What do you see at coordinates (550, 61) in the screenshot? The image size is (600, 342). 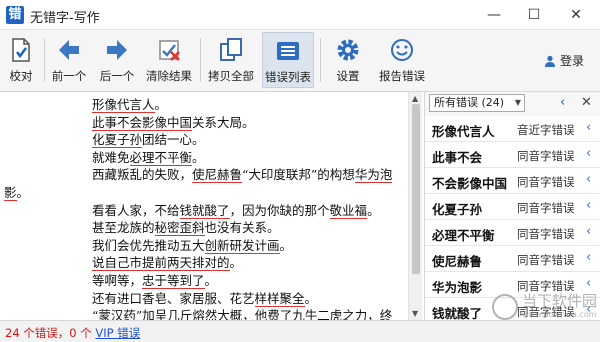 I see `user-icon` at bounding box center [550, 61].